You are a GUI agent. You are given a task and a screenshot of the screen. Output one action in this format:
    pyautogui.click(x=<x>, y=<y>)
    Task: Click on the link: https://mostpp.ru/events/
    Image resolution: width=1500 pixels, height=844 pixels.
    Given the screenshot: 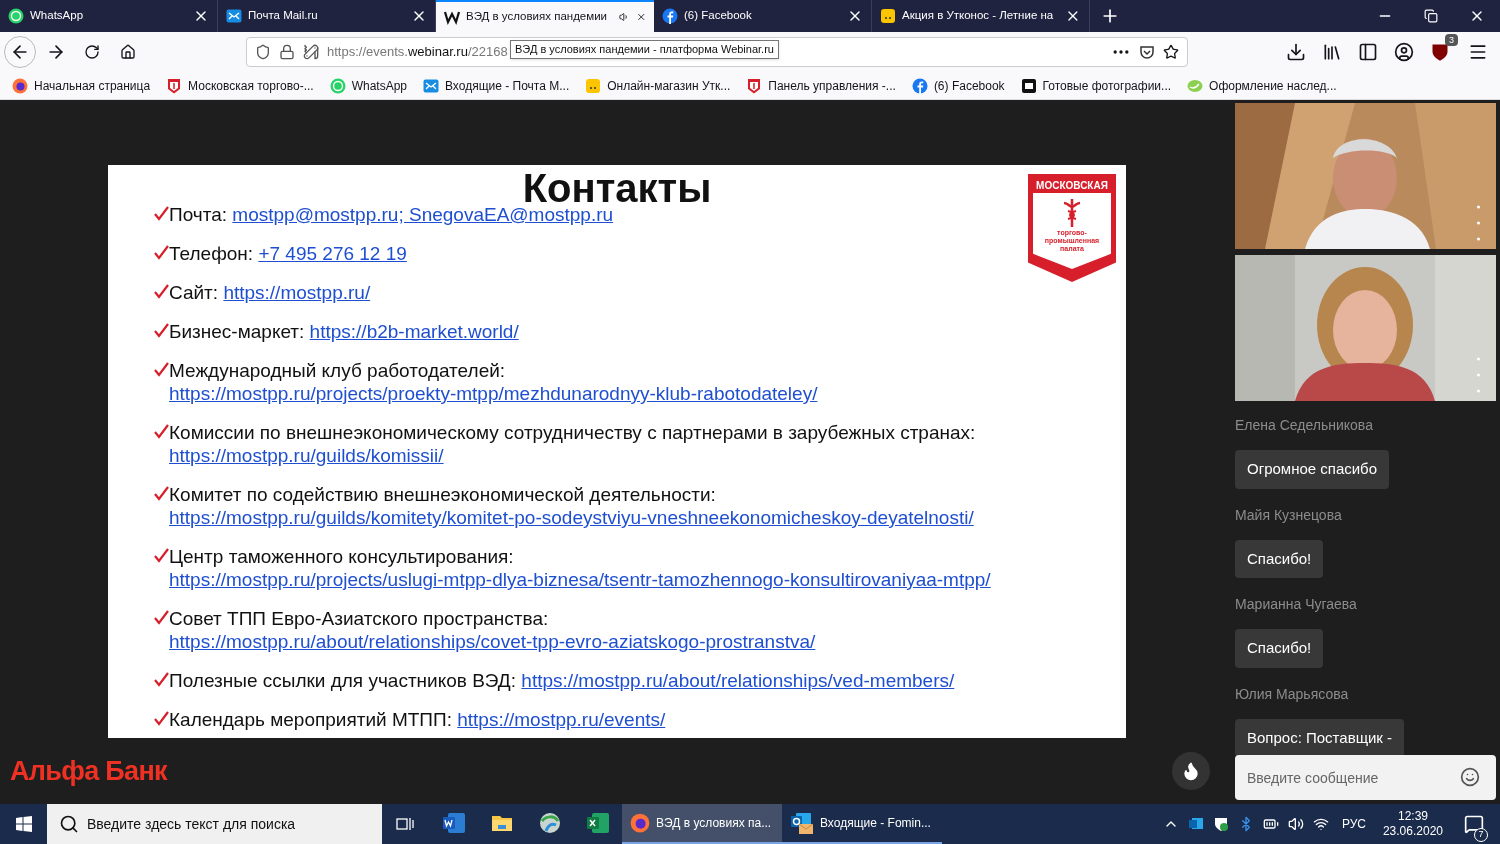 What is the action you would take?
    pyautogui.click(x=561, y=719)
    